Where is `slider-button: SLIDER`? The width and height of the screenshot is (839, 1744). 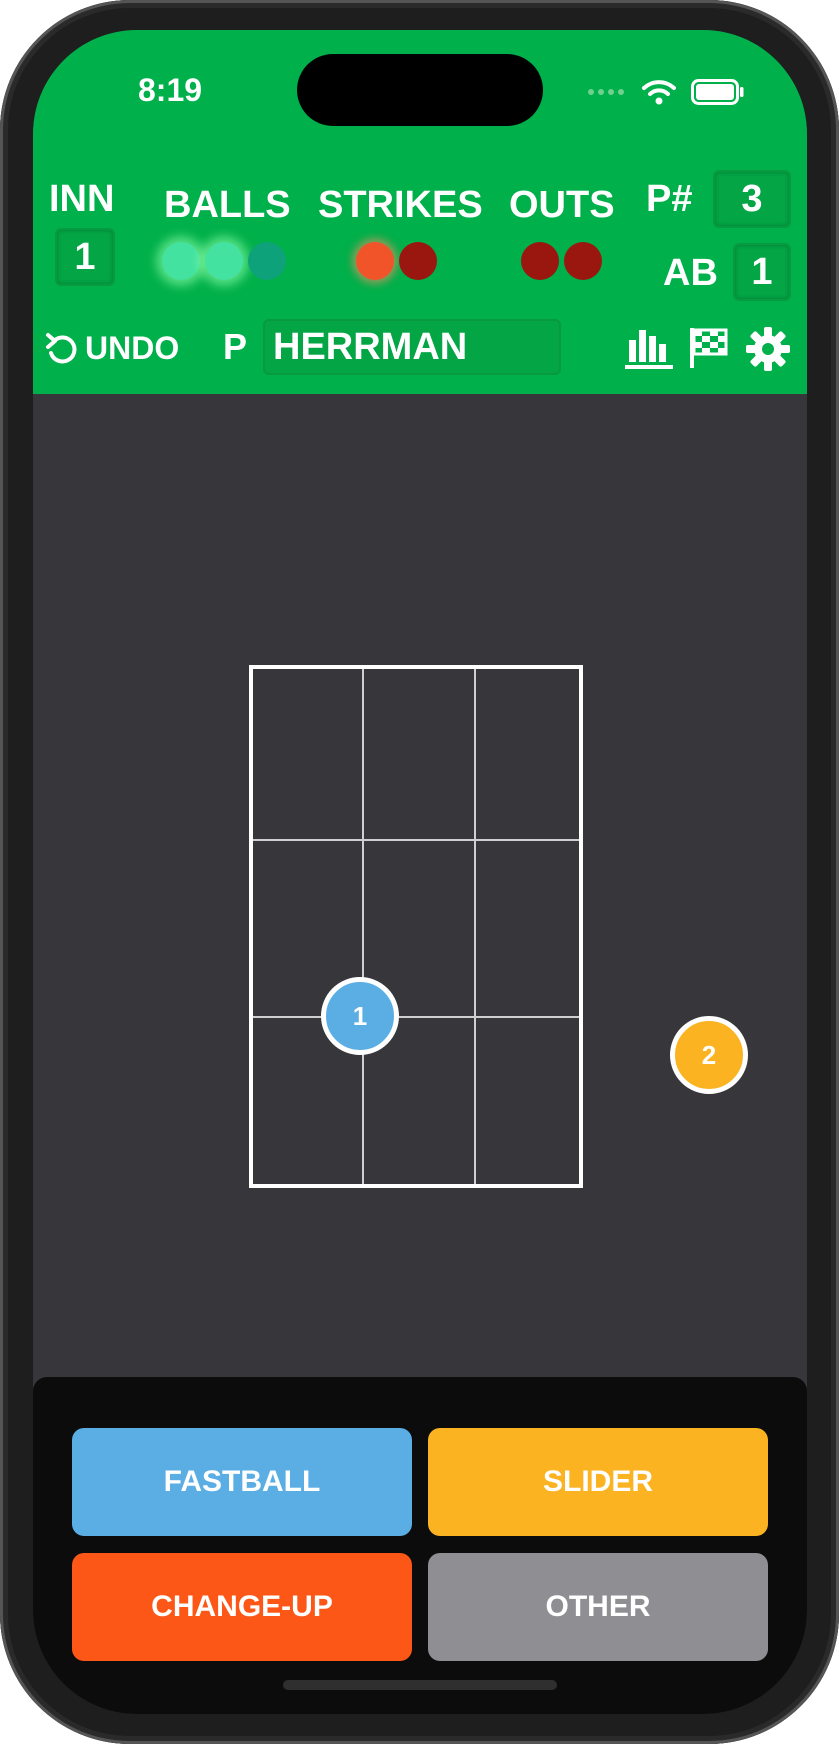
slider-button: SLIDER is located at coordinates (598, 1482).